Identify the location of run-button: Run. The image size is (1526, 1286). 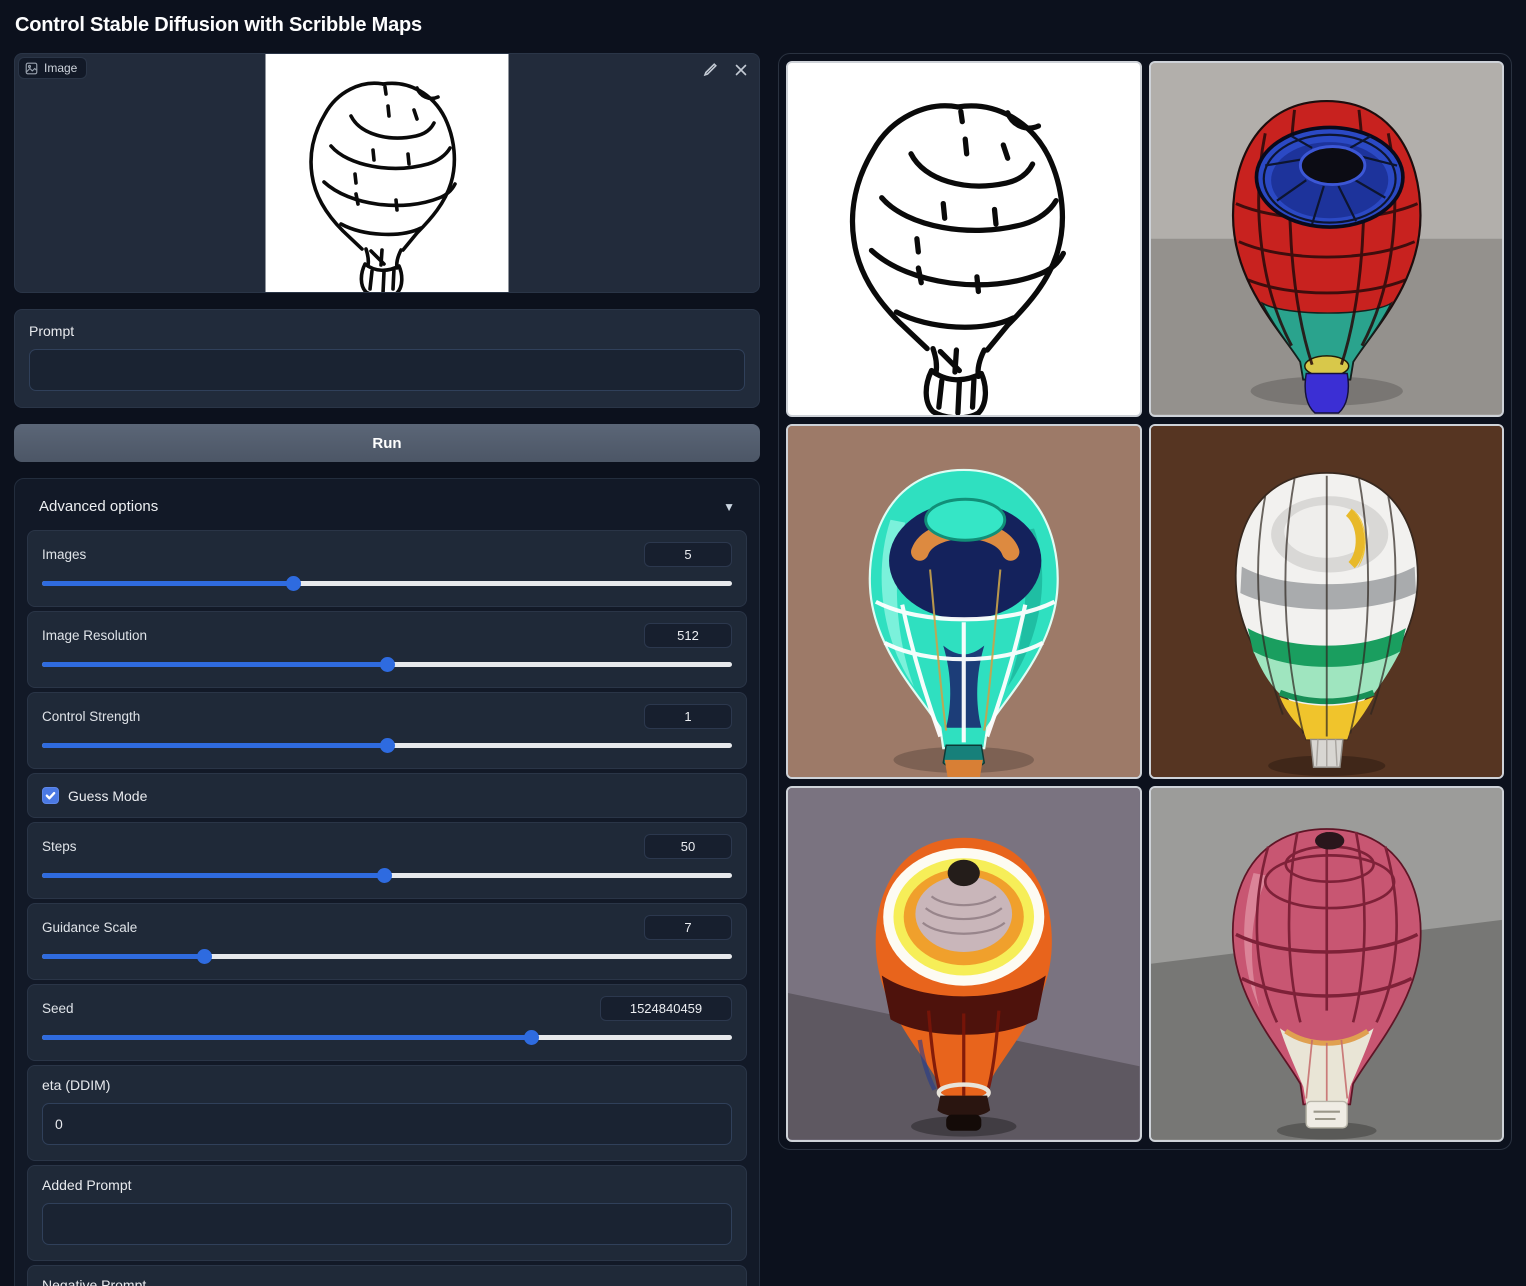
(387, 443).